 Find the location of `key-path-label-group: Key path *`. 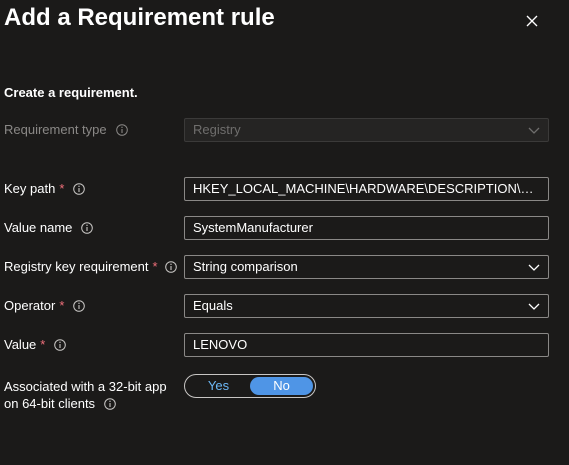

key-path-label-group: Key path * is located at coordinates (45, 188).